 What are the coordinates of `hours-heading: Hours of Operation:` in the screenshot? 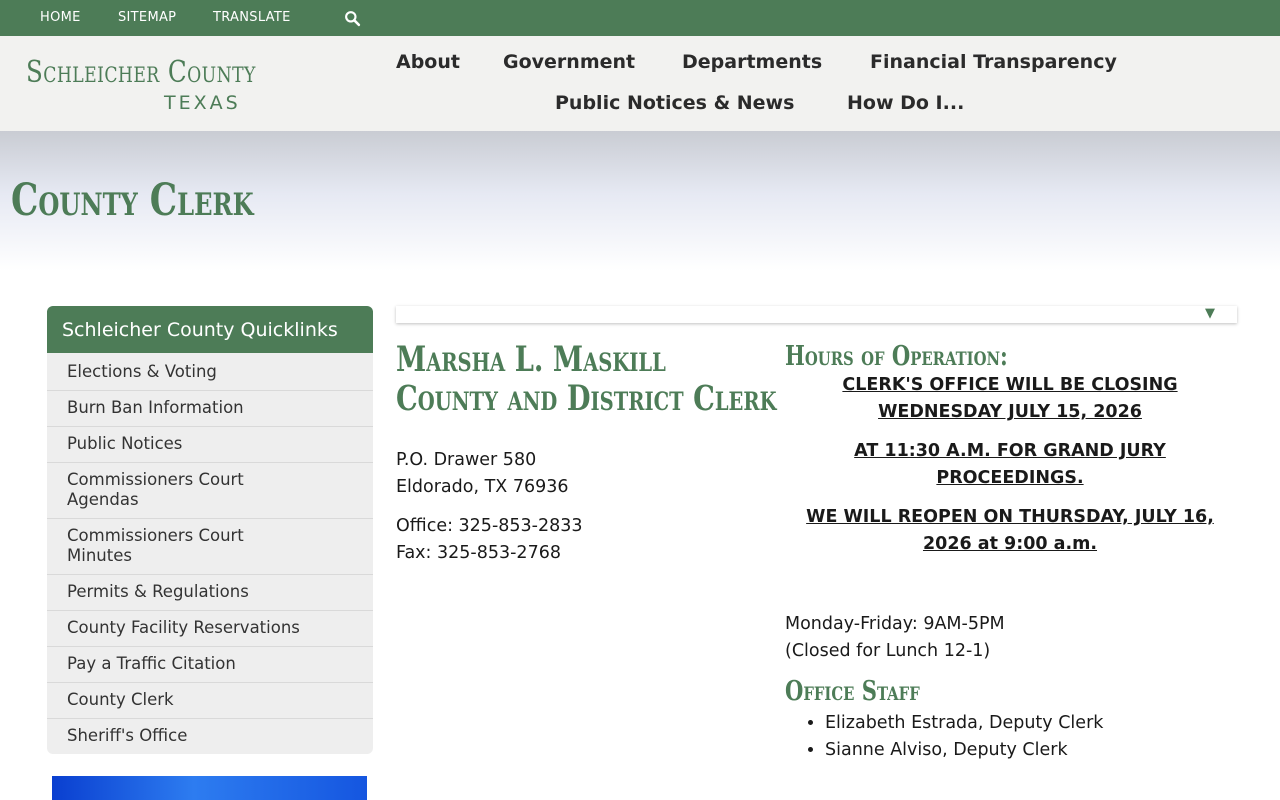 It's located at (896, 356).